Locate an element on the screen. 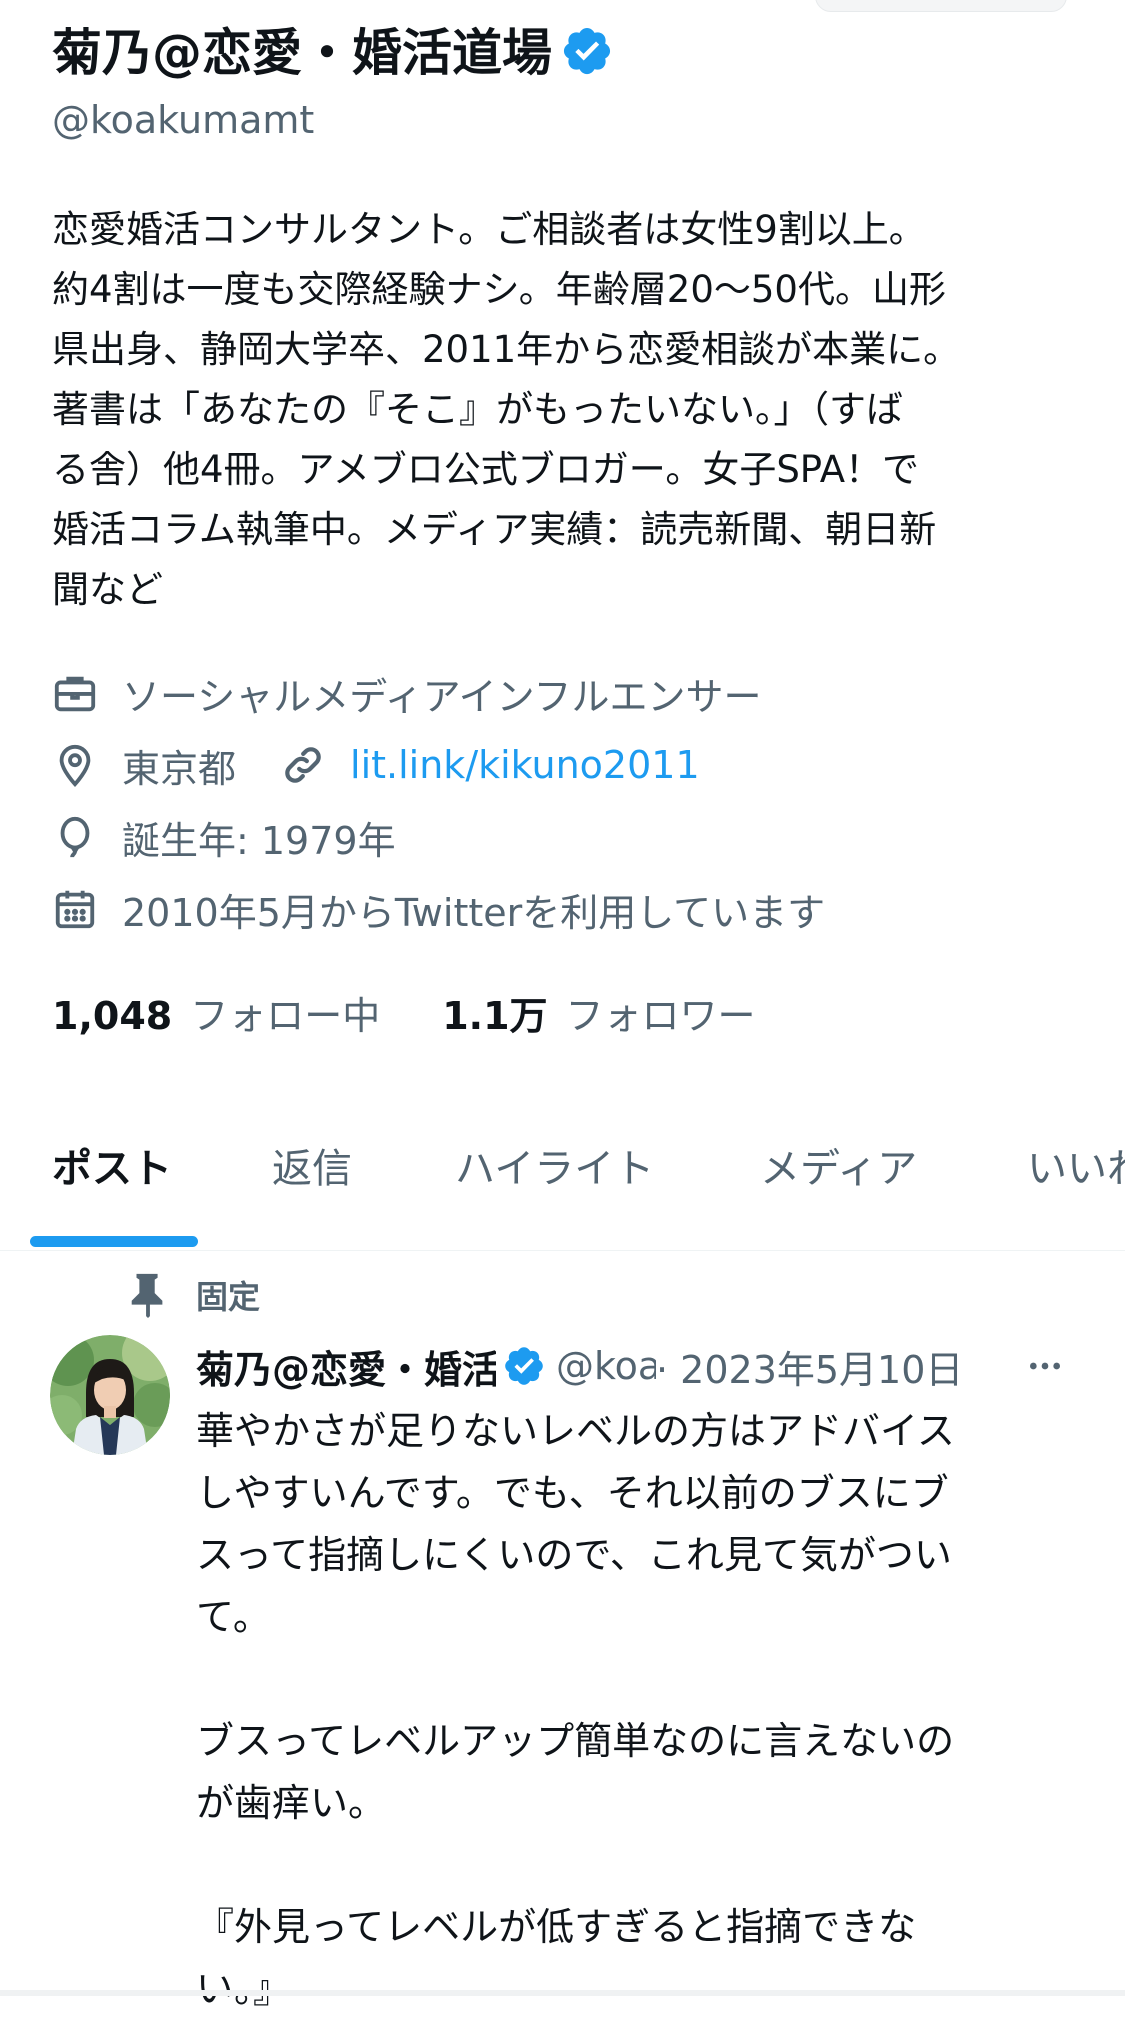  profile-tabs: ポスト 返信 ハイライト メディア いいね is located at coordinates (562, 1175).